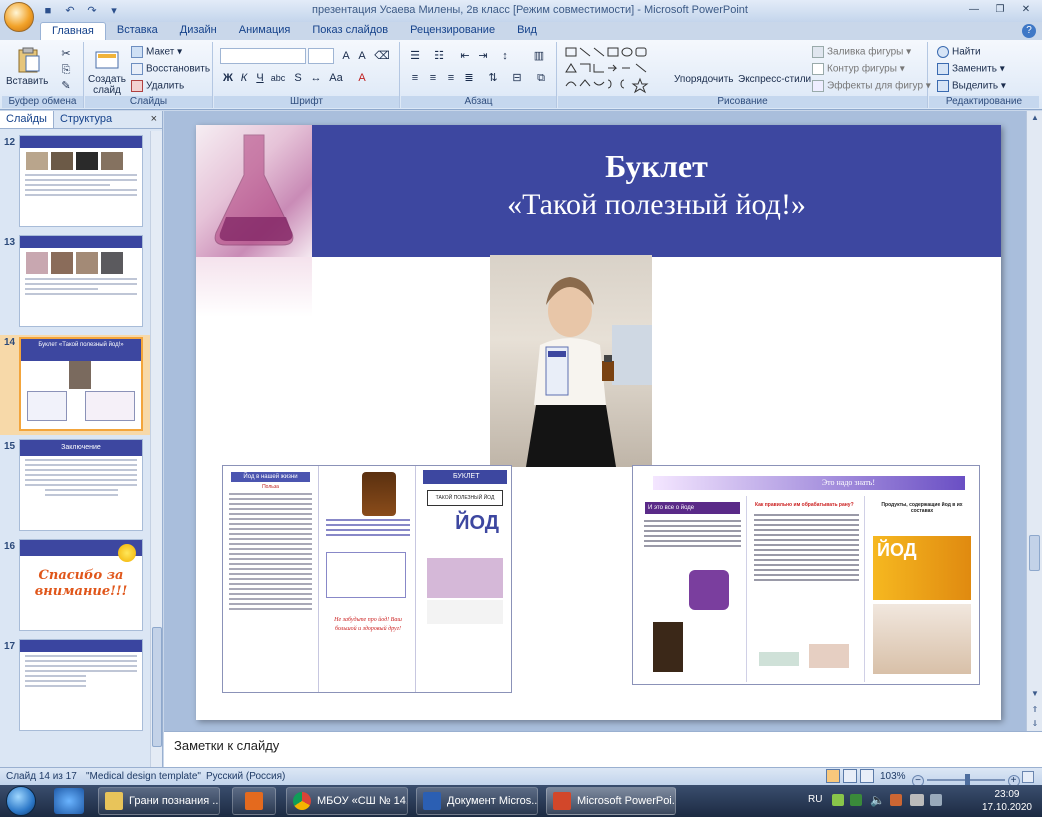 The height and width of the screenshot is (817, 1042). Describe the element at coordinates (1034, 694) in the screenshot. I see `scroll-down-icon: ▼` at that location.